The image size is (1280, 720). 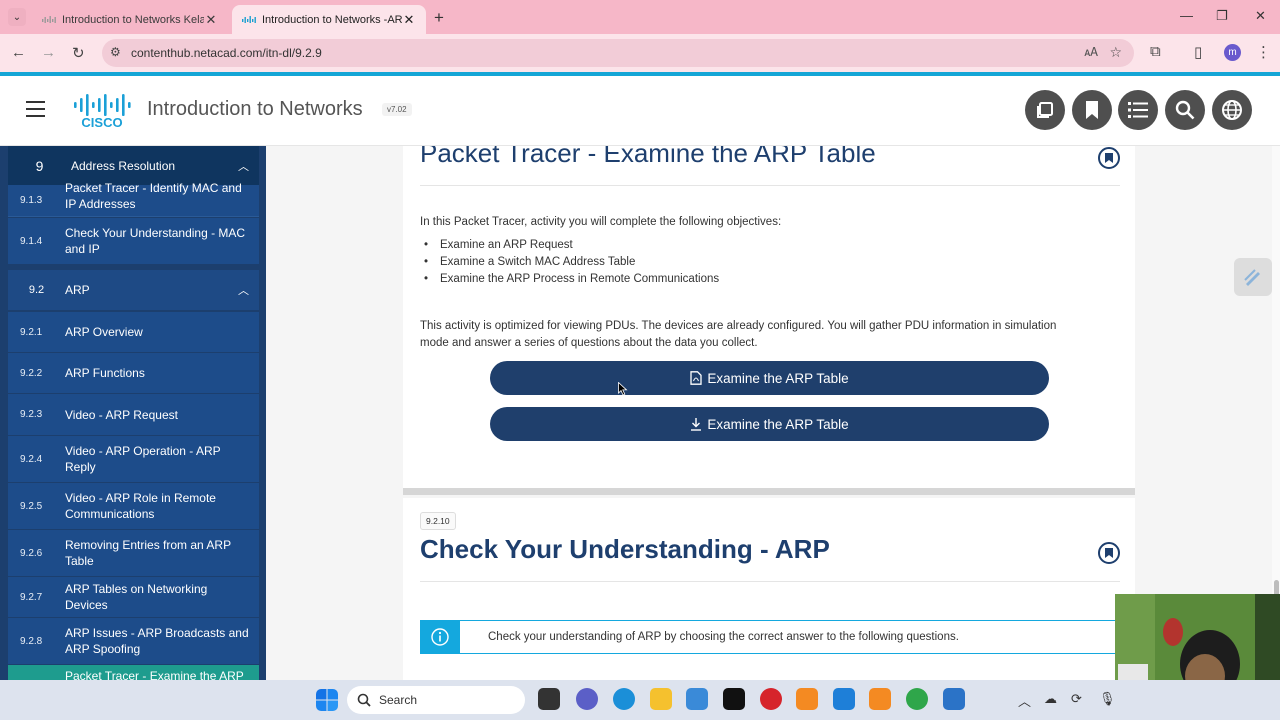 What do you see at coordinates (1186, 15) in the screenshot?
I see `minimize-icon: —` at bounding box center [1186, 15].